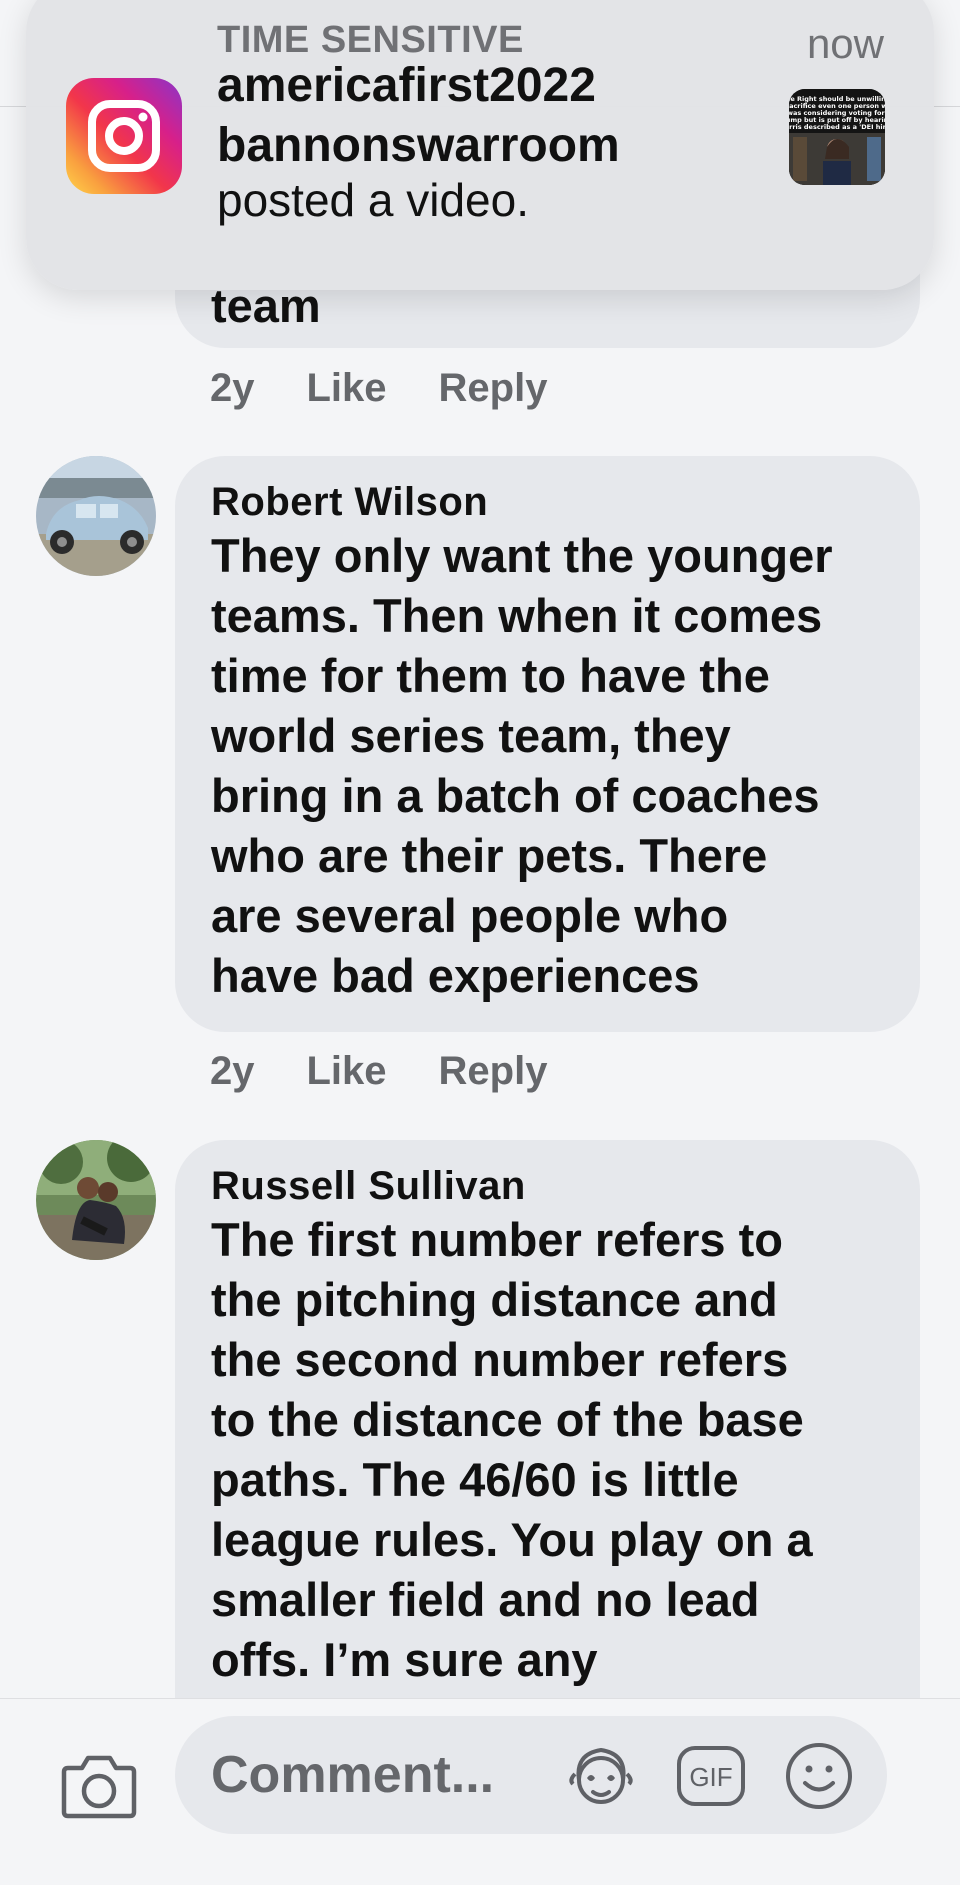 This screenshot has height=1885, width=960. I want to click on notification-body: posted a video., so click(373, 200).